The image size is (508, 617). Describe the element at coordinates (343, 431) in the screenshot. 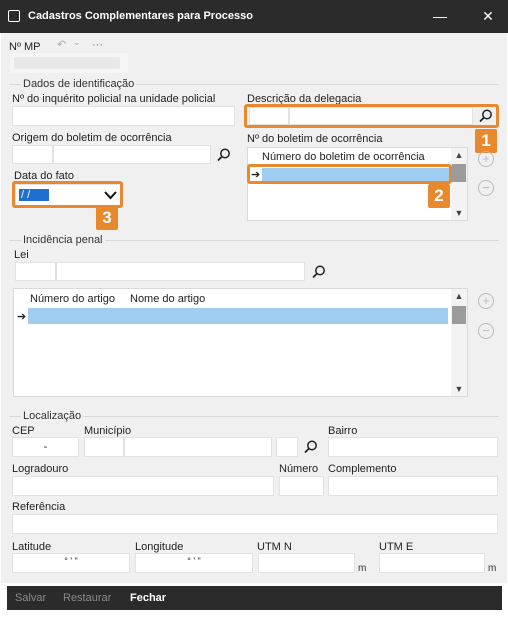

I see `bairro-label: Bairro` at that location.